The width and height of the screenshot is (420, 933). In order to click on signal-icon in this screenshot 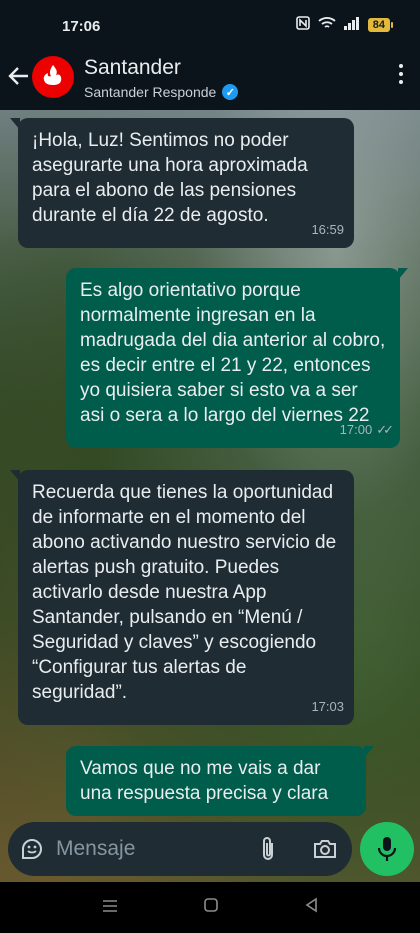, I will do `click(351, 24)`.